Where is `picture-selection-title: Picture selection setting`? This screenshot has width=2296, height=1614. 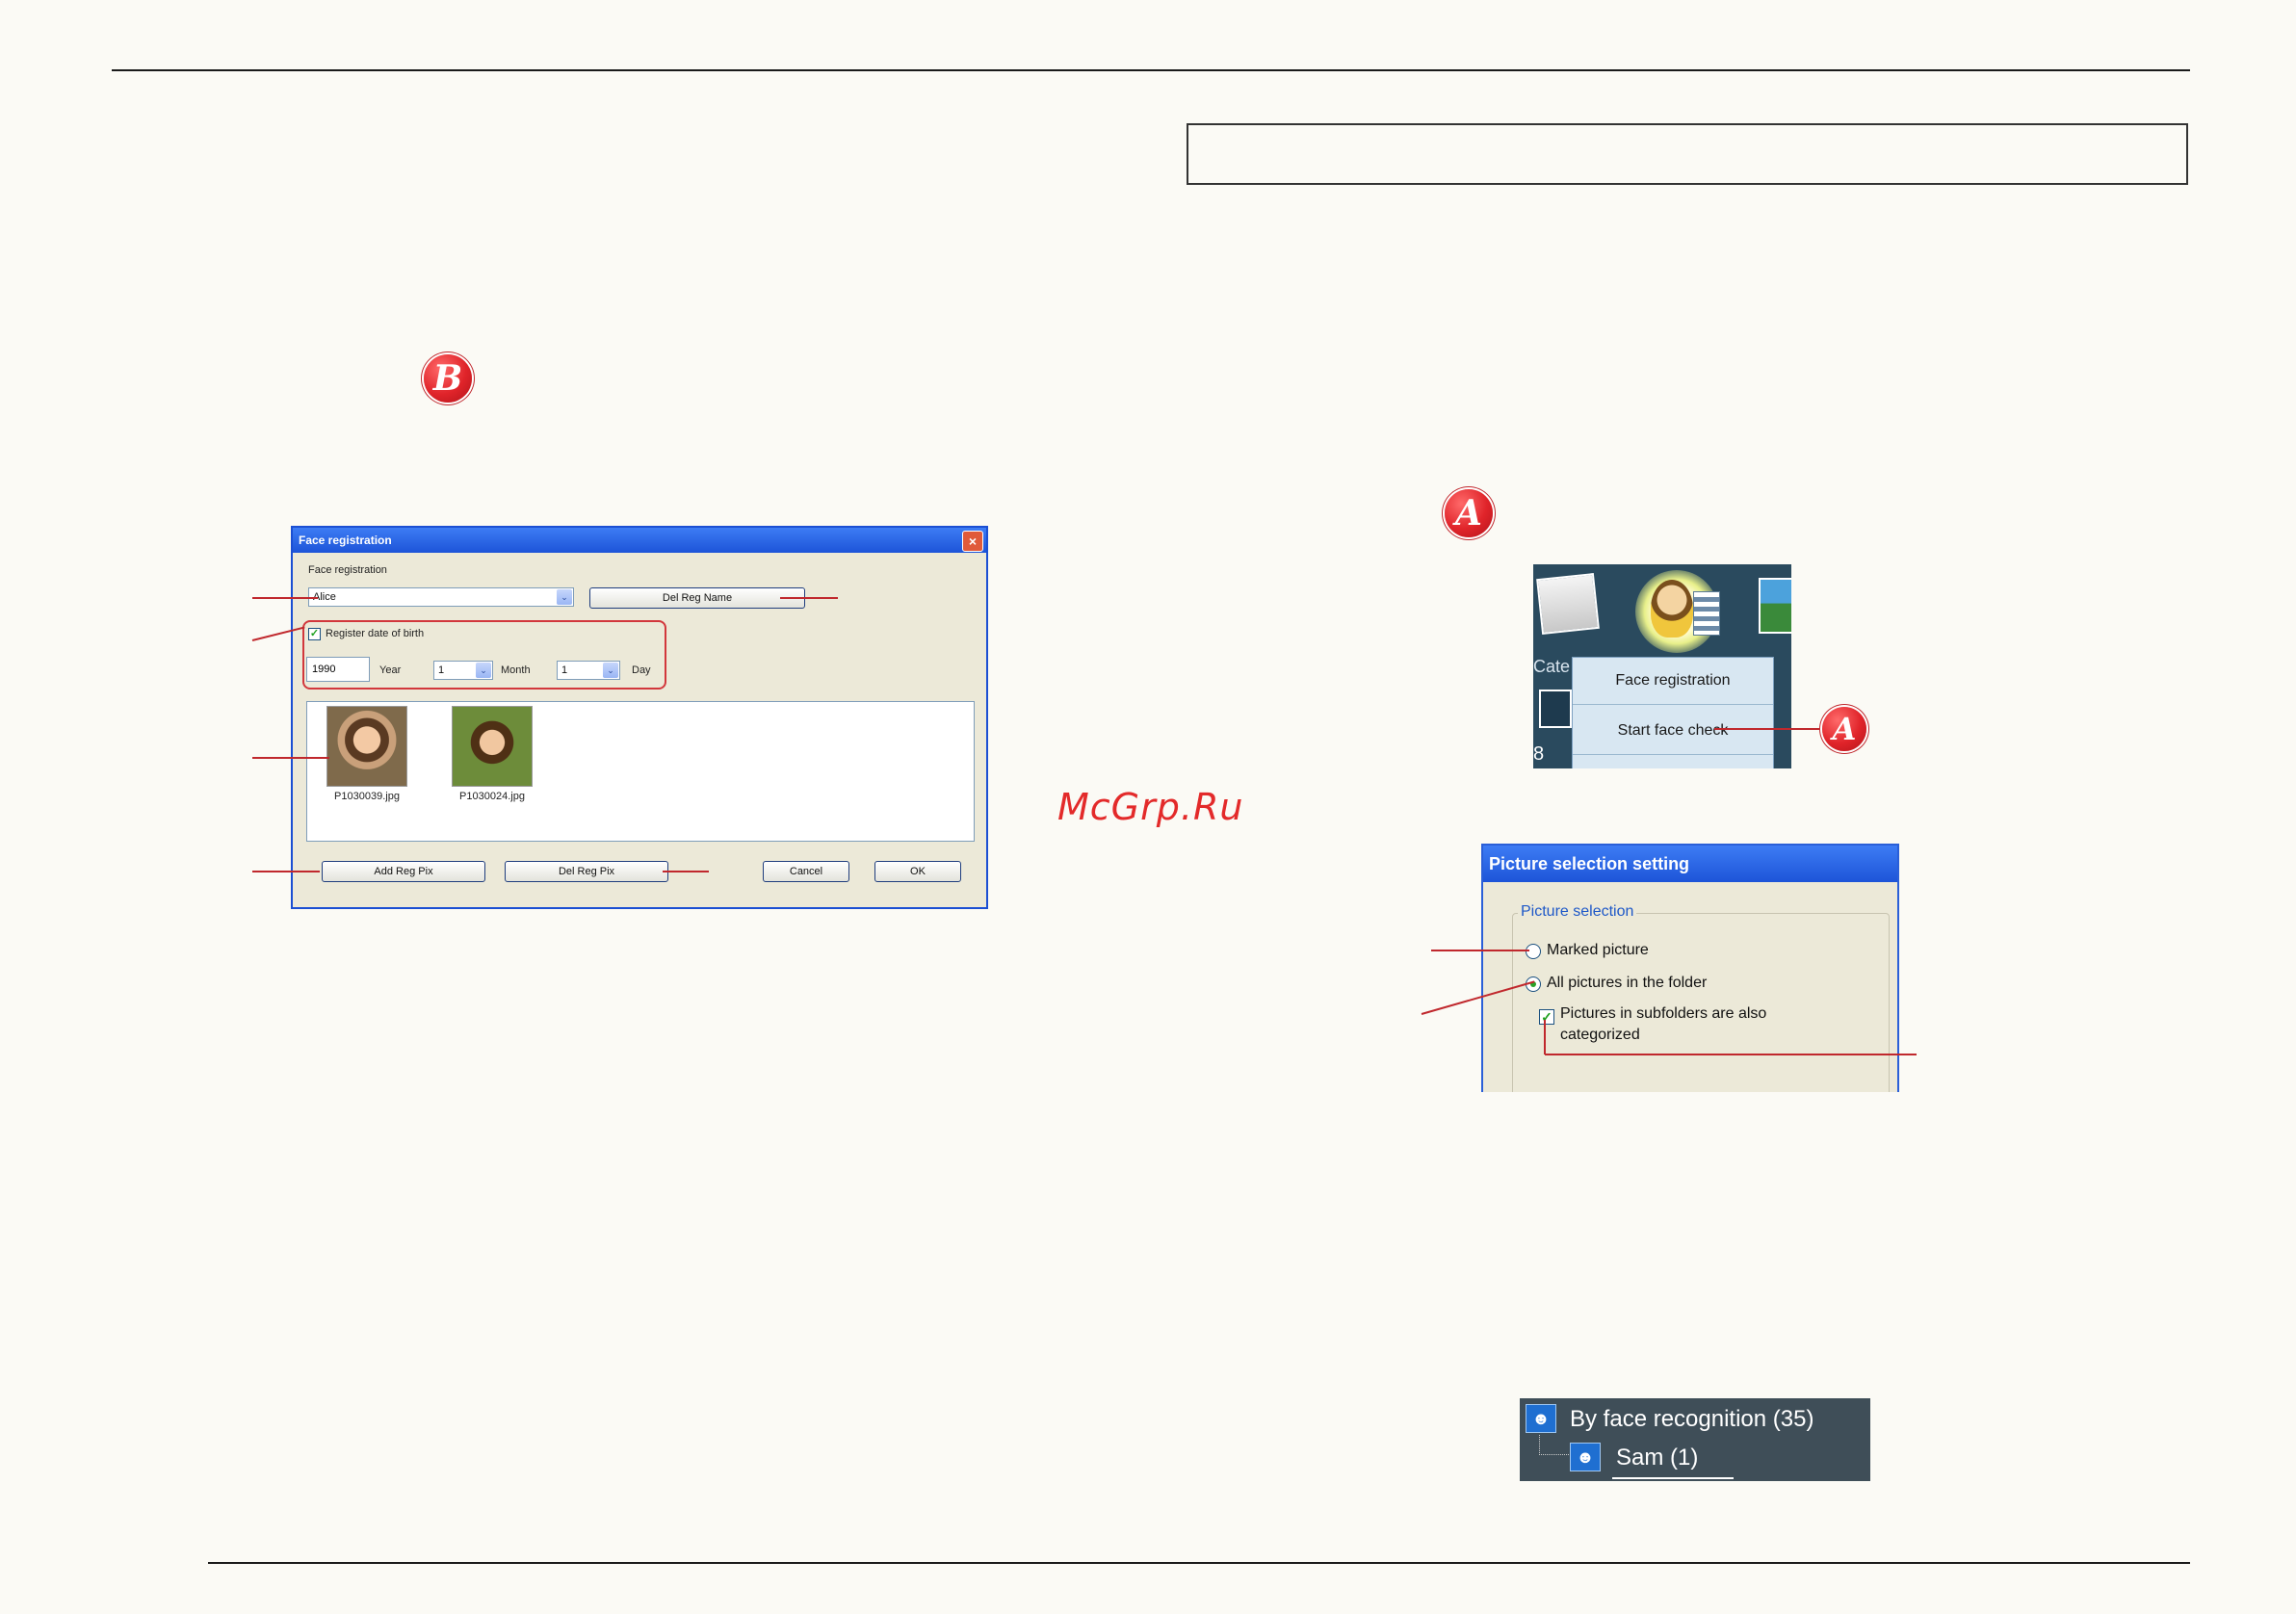
picture-selection-title: Picture selection setting is located at coordinates (1690, 864).